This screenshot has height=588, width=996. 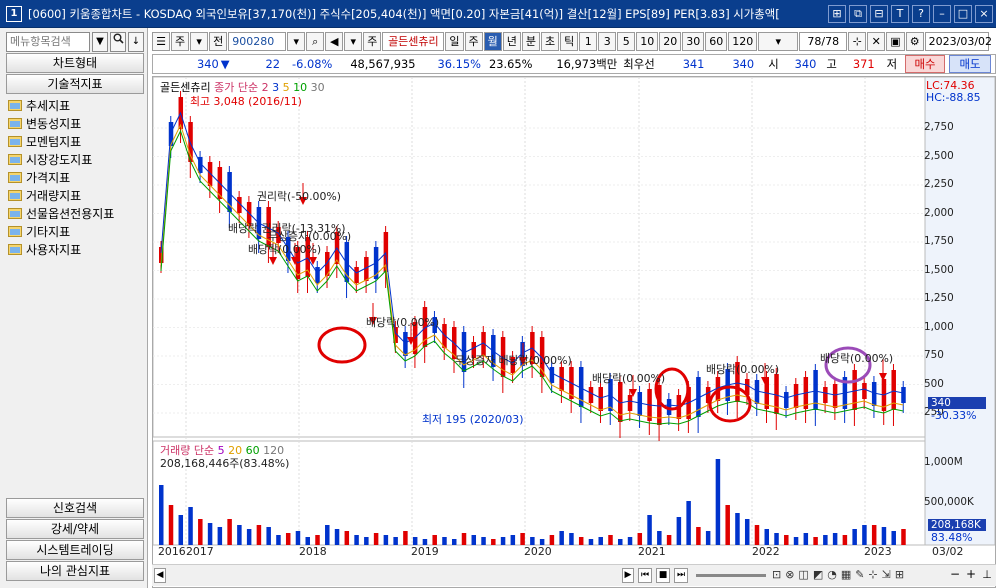 I want to click on y-axis-panel, so click(x=959, y=311).